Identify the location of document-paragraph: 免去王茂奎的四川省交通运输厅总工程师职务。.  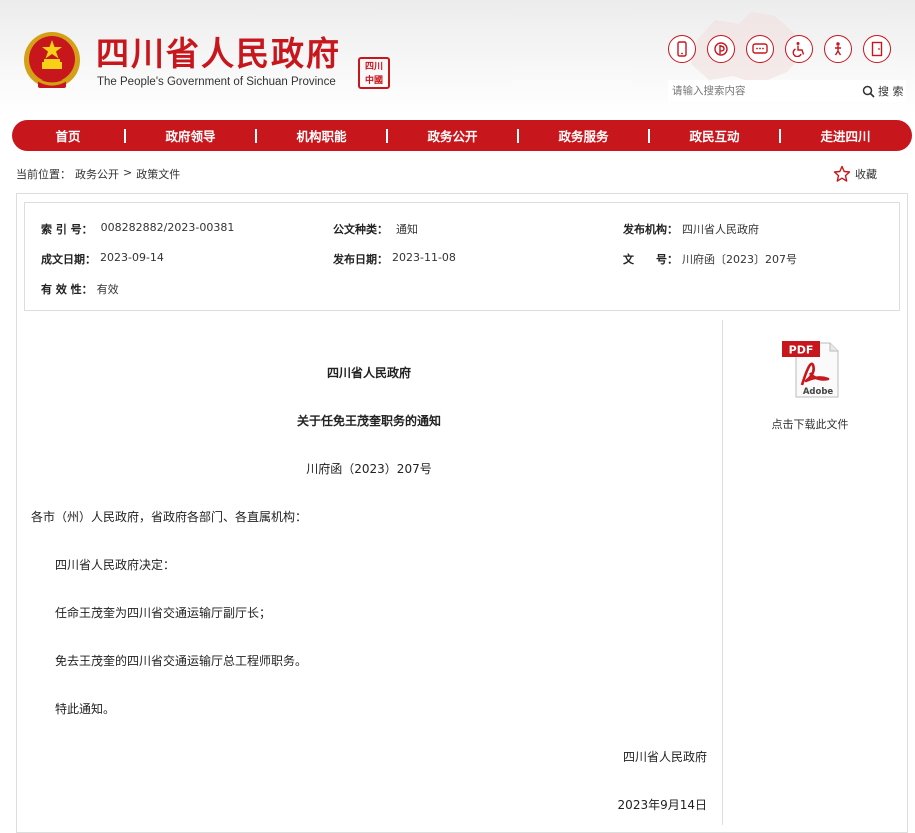
(181, 661).